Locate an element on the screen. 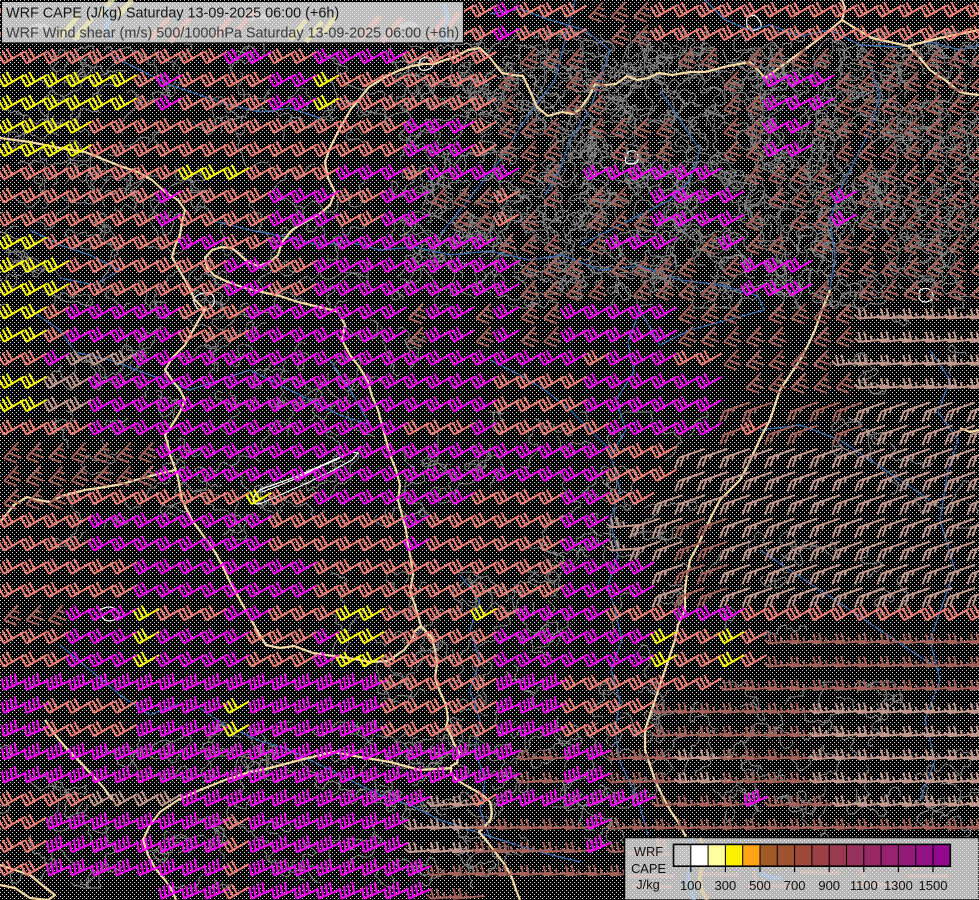 The width and height of the screenshot is (979, 900). svg-text: 100 is located at coordinates (691, 885).